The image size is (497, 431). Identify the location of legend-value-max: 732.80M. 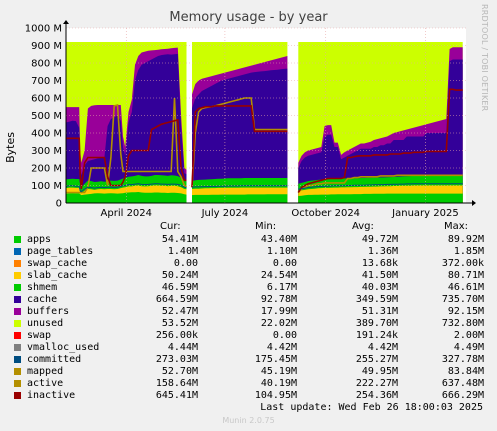
(462, 323).